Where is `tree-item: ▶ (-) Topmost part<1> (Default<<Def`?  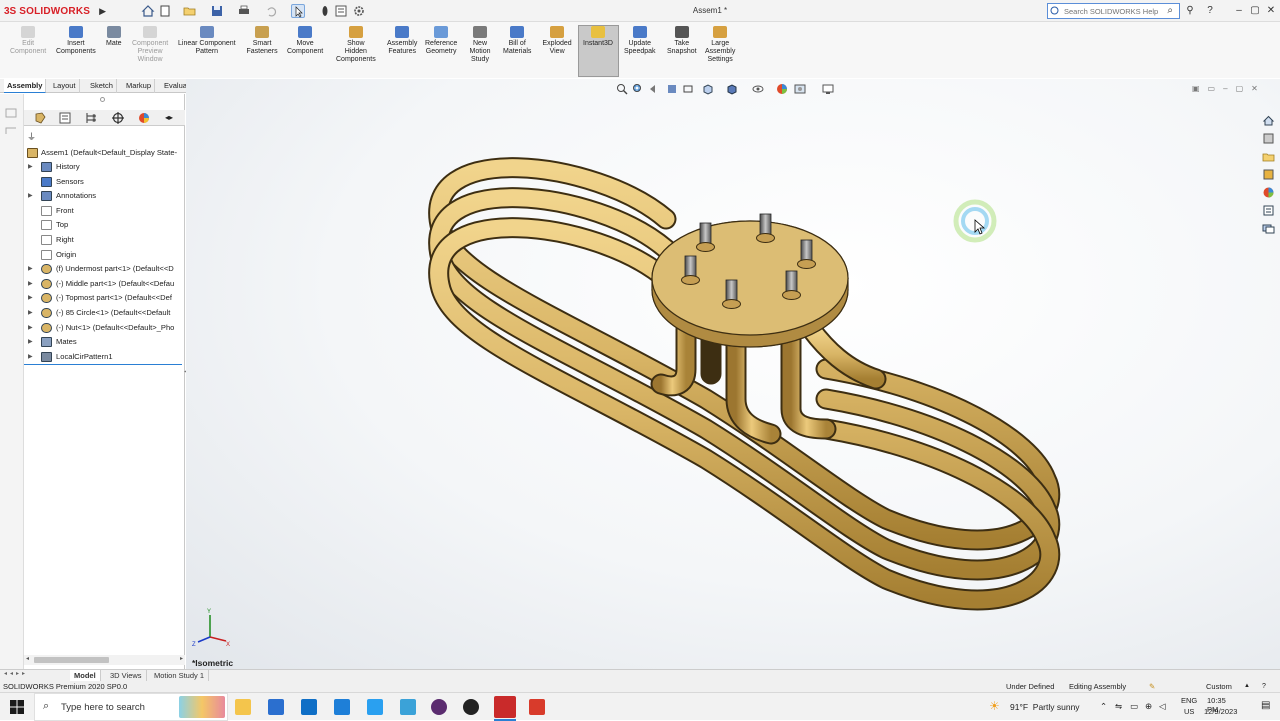
tree-item: ▶ (-) Topmost part<1> (Default<<Def is located at coordinates (104, 298).